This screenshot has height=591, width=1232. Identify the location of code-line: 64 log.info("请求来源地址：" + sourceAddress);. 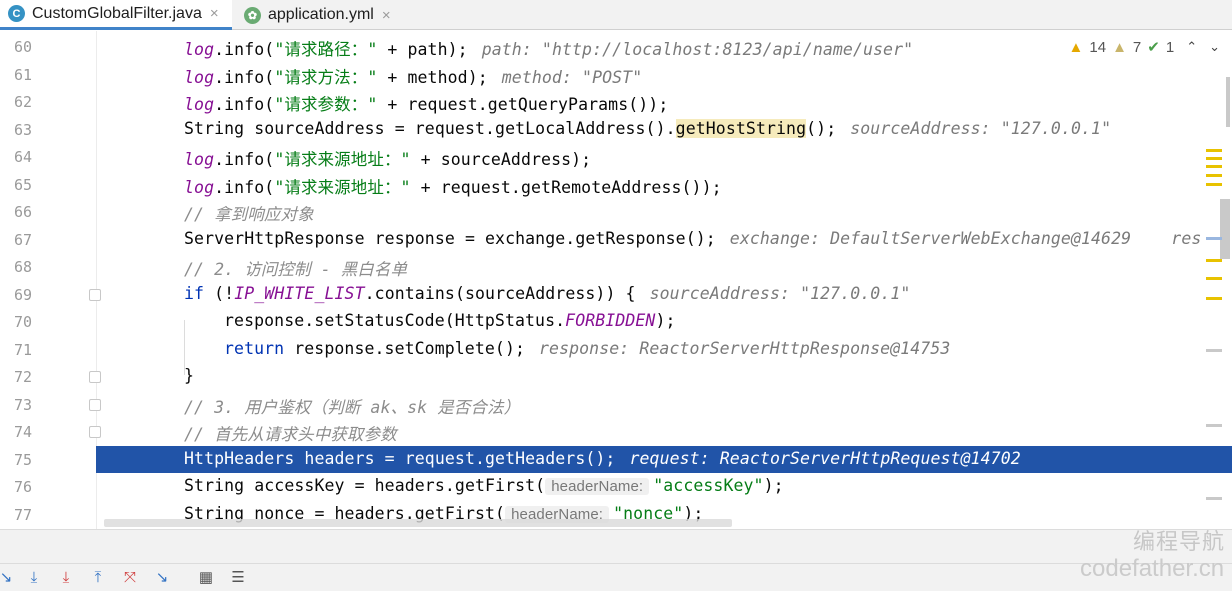
(616, 157).